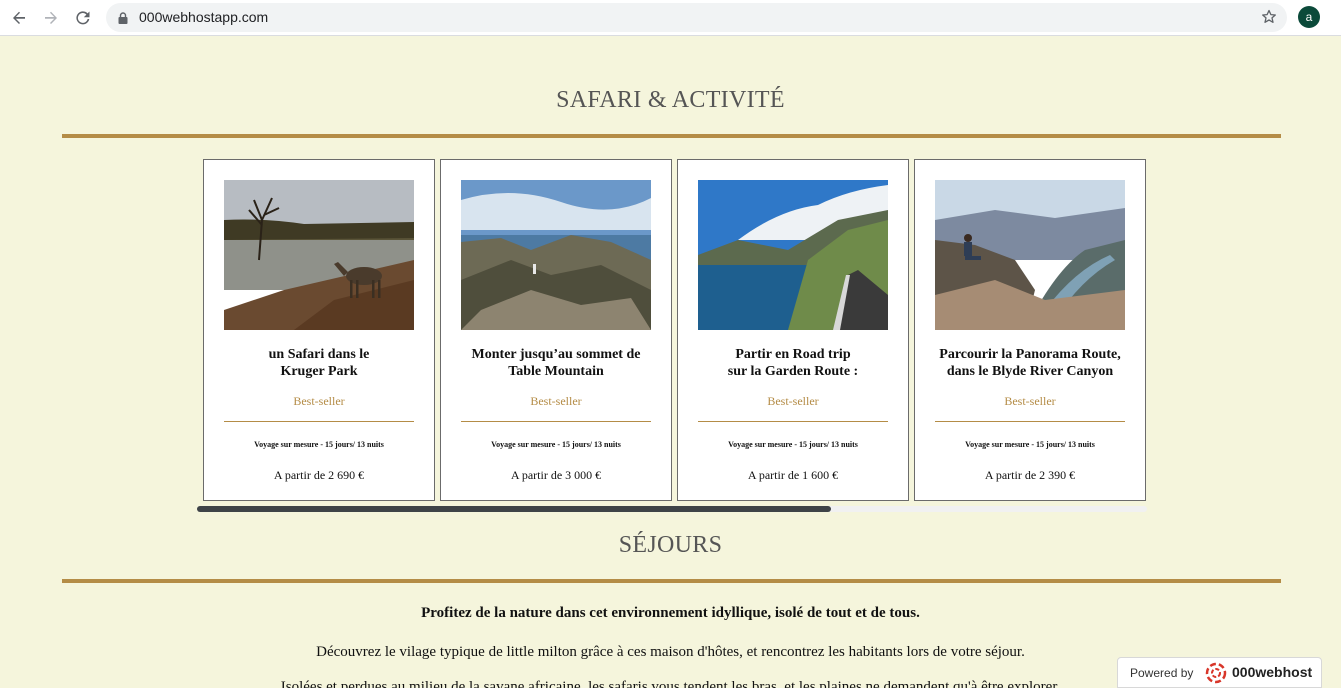  Describe the element at coordinates (556, 371) in the screenshot. I see `card-title-line-2: Table Mountain` at that location.